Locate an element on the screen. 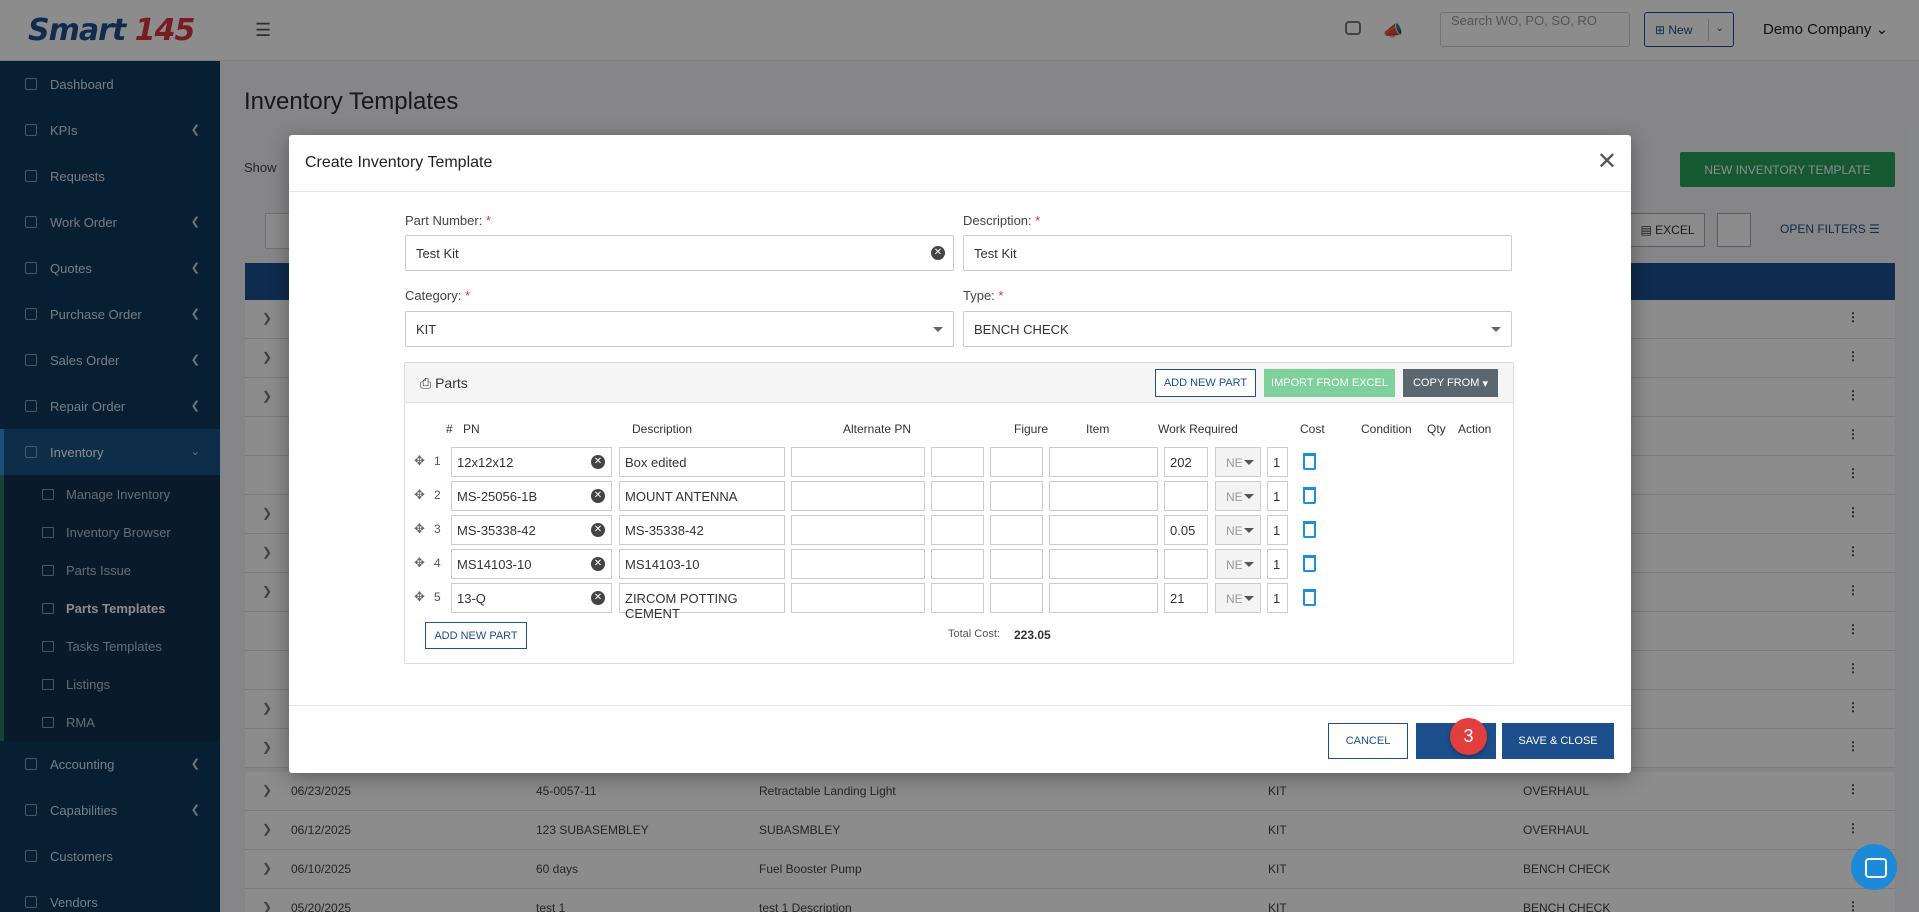 This screenshot has height=912, width=1919. description-input: MS14103-10 is located at coordinates (702, 564).